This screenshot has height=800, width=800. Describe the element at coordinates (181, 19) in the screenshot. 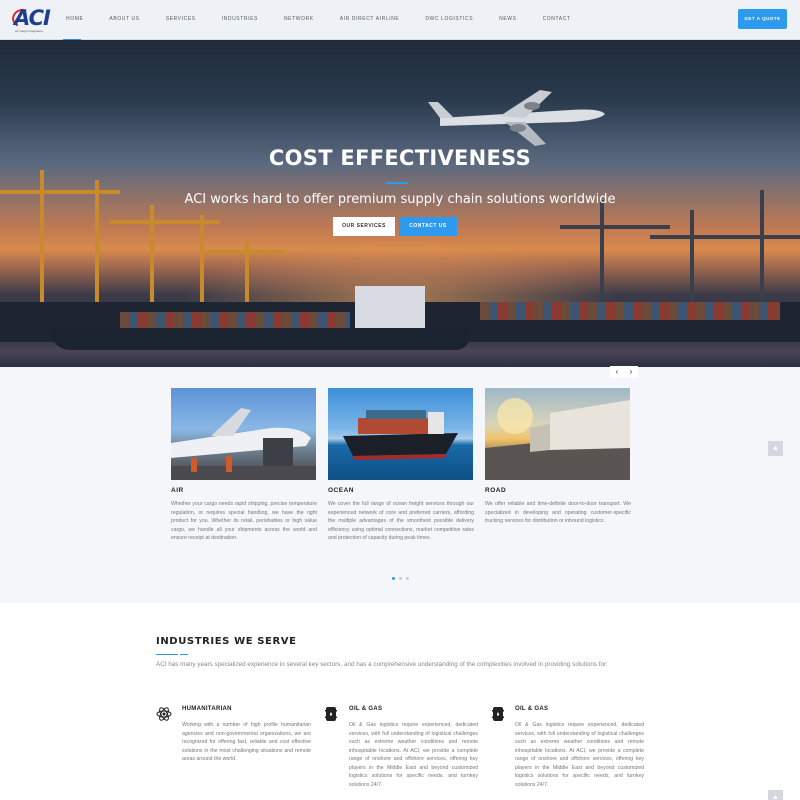

I see `nav-services: SERVICES` at that location.